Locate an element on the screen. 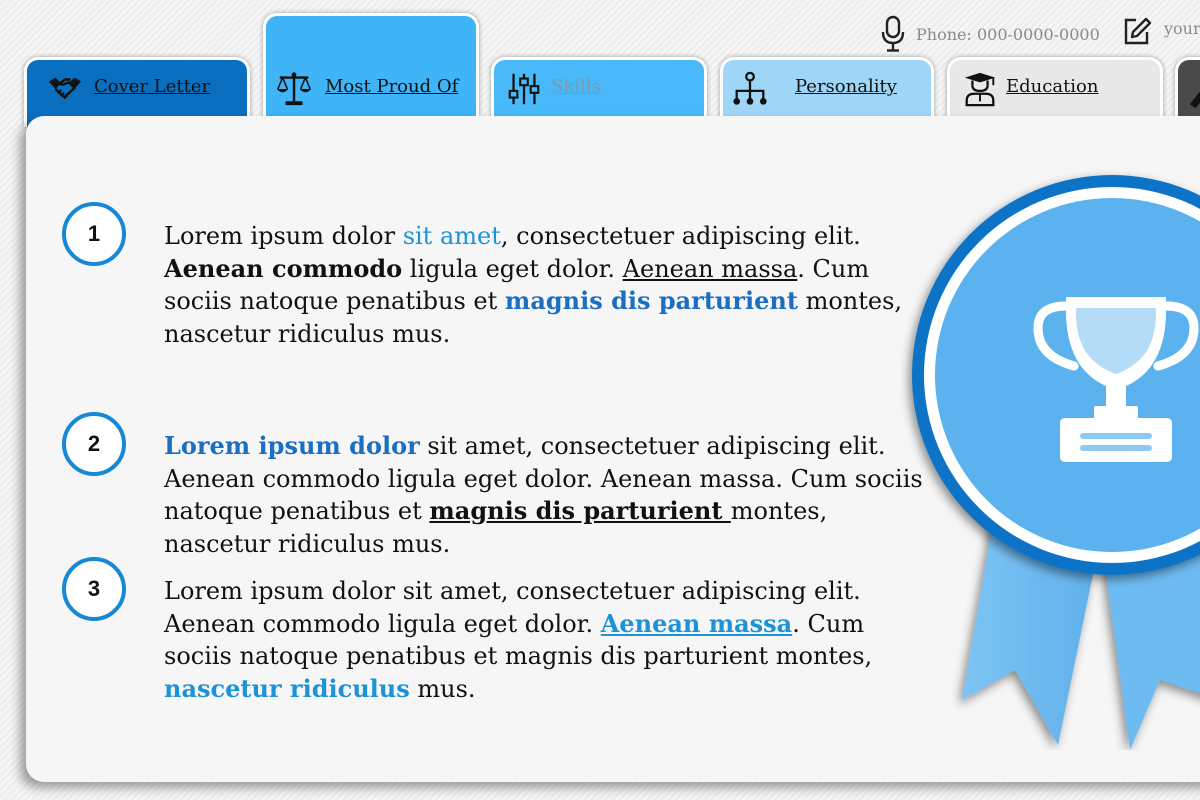 Image resolution: width=1200 pixels, height=800 pixels. graduate-icon is located at coordinates (980, 89).